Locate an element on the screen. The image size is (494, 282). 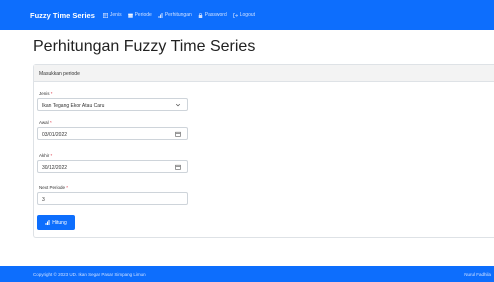
lock-icon is located at coordinates (200, 15).